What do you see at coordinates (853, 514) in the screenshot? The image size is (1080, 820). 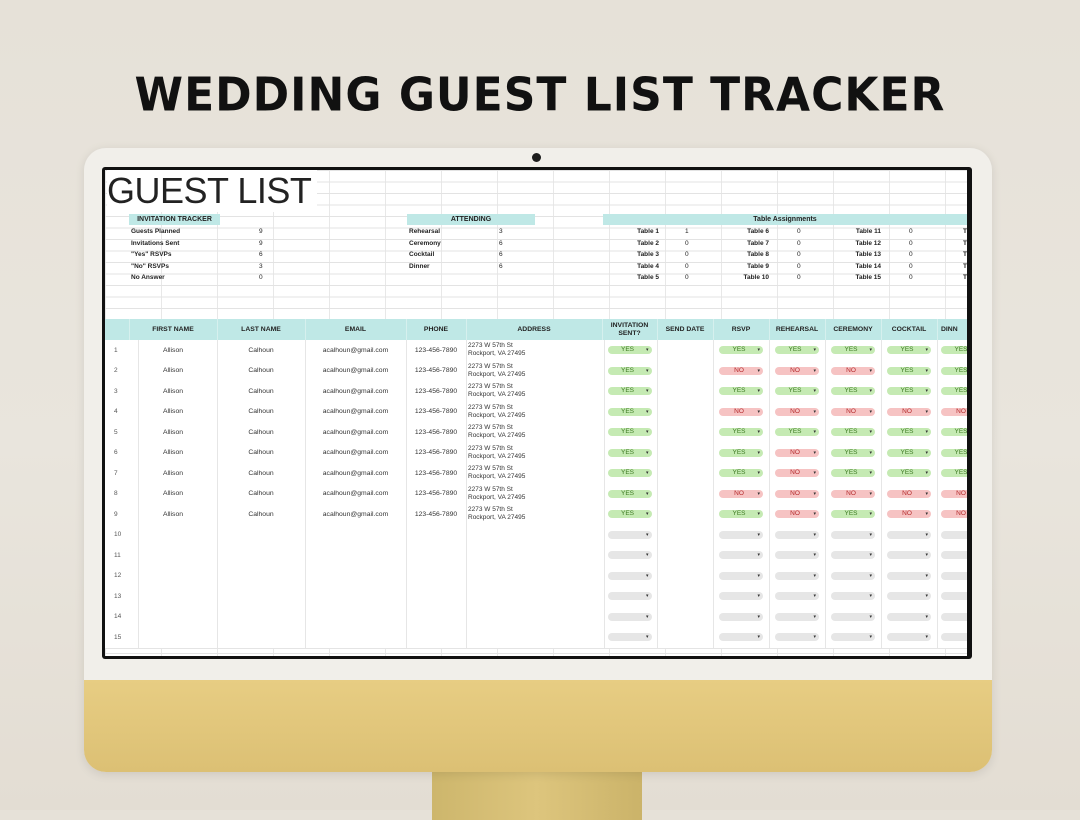 I see `ceremony-dropdown: YES ▾` at bounding box center [853, 514].